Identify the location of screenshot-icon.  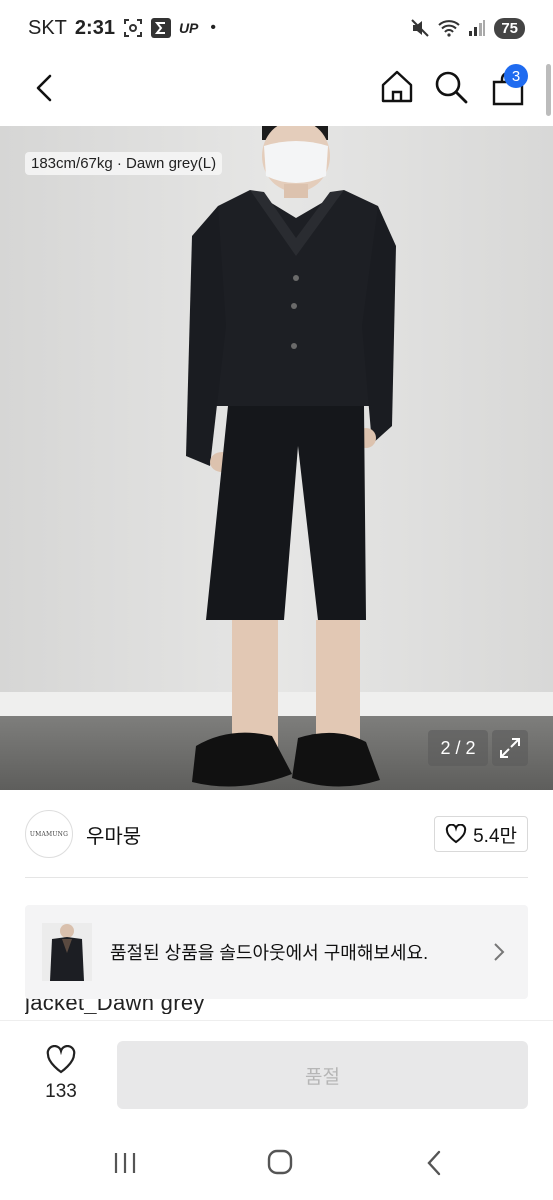
(133, 28).